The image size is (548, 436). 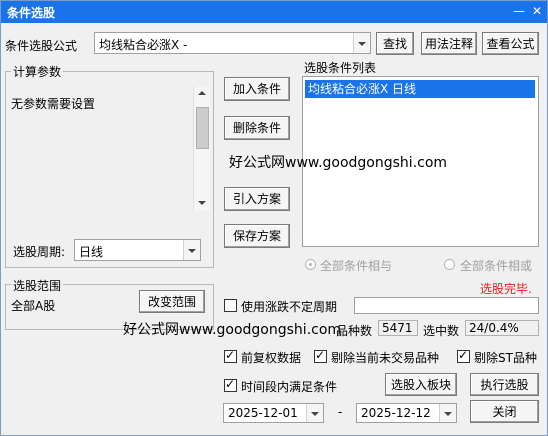 I want to click on status-text: 选股完毕., so click(x=506, y=289).